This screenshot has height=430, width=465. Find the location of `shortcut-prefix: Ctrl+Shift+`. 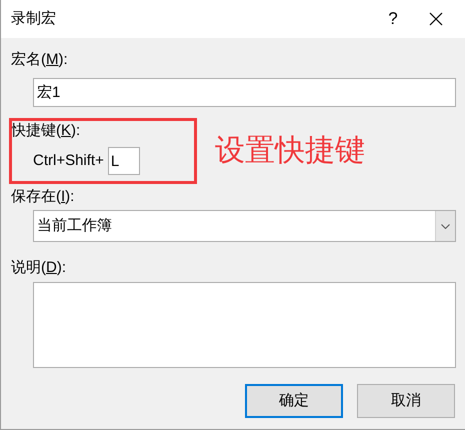

shortcut-prefix: Ctrl+Shift+ is located at coordinates (68, 160).